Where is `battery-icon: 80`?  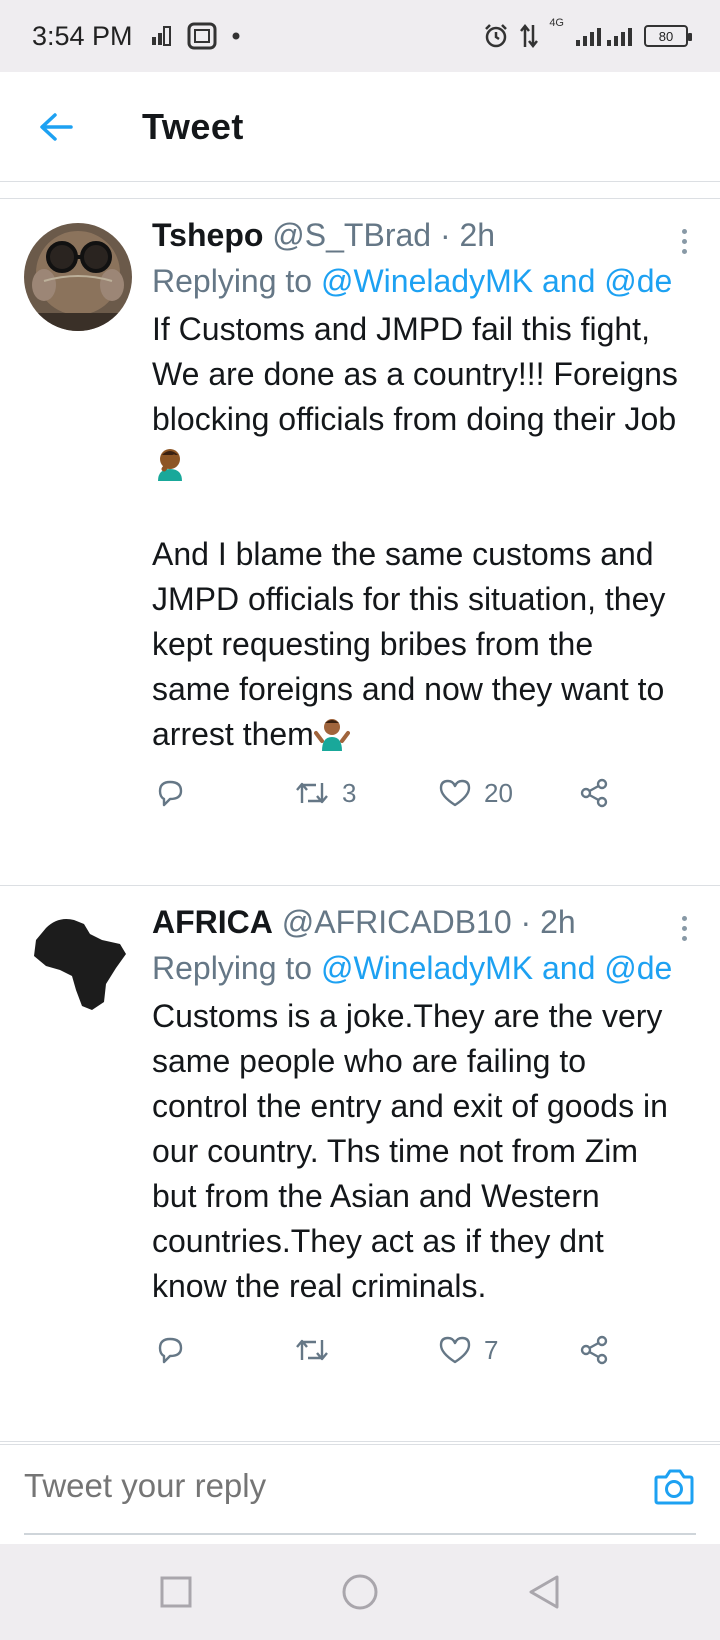 battery-icon: 80 is located at coordinates (668, 36).